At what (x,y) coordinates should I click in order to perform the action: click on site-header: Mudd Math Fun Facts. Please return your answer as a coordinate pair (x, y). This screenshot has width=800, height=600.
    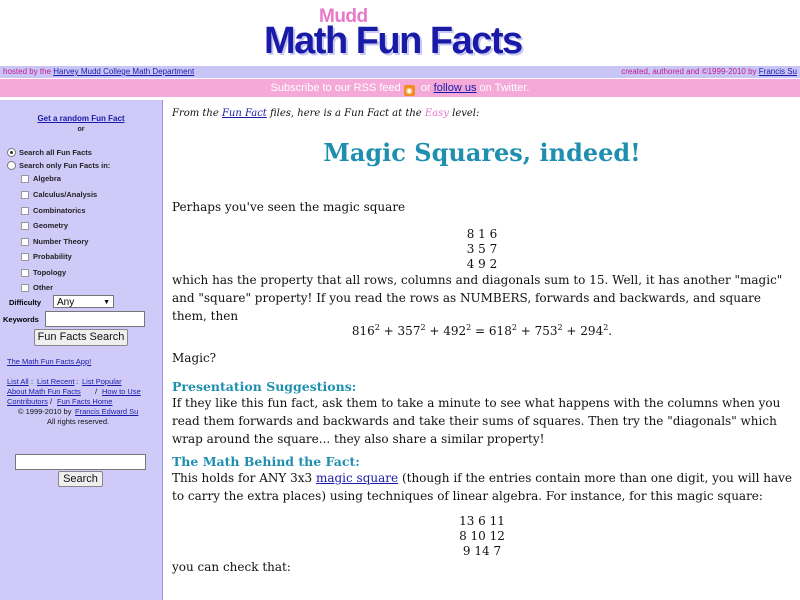
    Looking at the image, I should click on (400, 32).